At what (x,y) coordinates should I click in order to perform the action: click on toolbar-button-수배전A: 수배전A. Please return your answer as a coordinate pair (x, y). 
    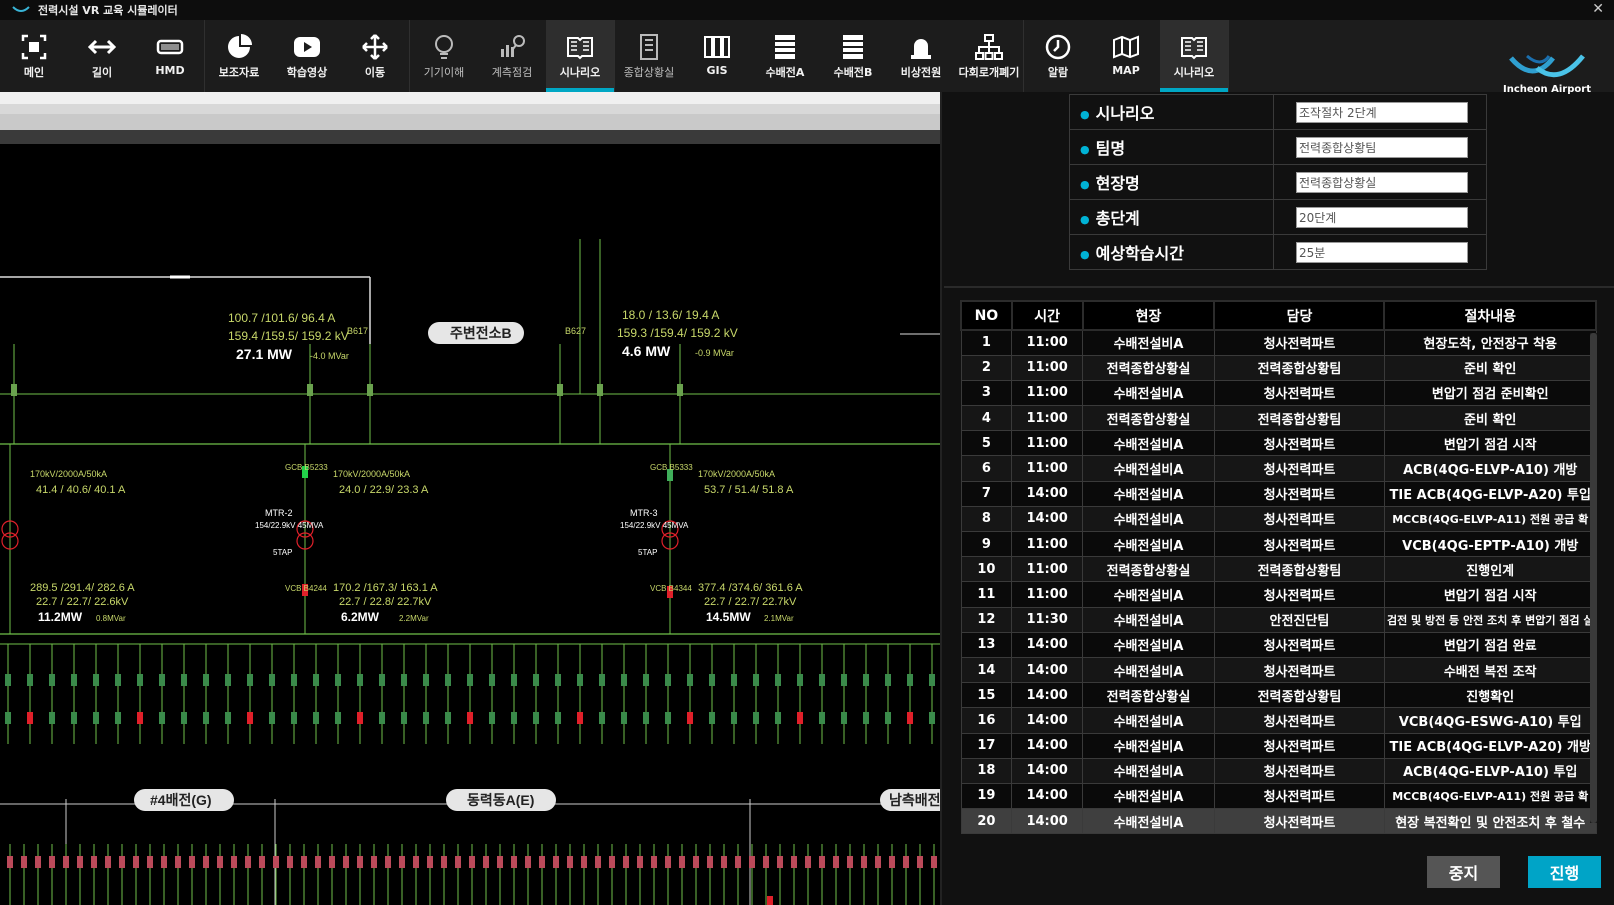
    Looking at the image, I should click on (785, 56).